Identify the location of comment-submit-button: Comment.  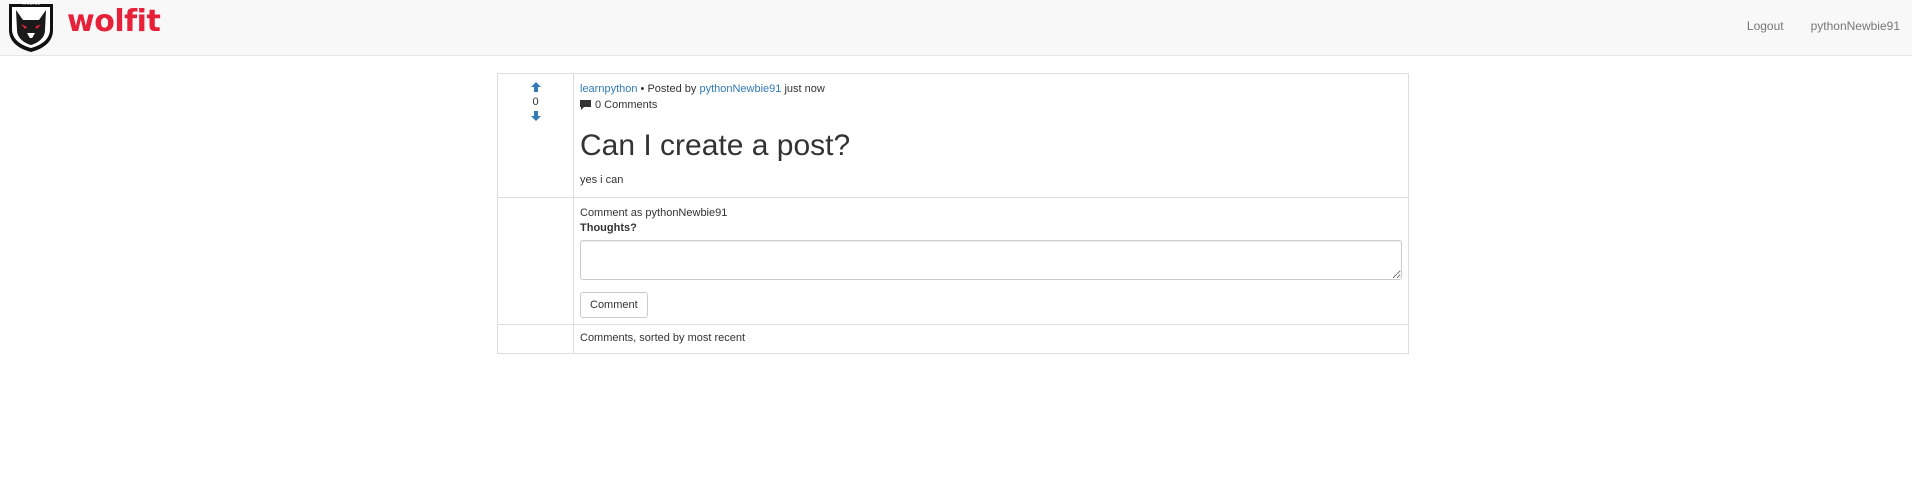
(614, 305).